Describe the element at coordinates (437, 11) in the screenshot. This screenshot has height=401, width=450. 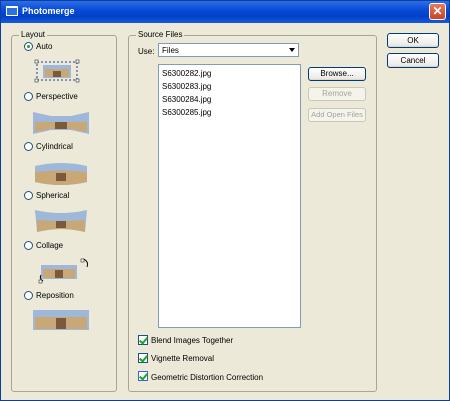
I see `close-button: ✕` at that location.